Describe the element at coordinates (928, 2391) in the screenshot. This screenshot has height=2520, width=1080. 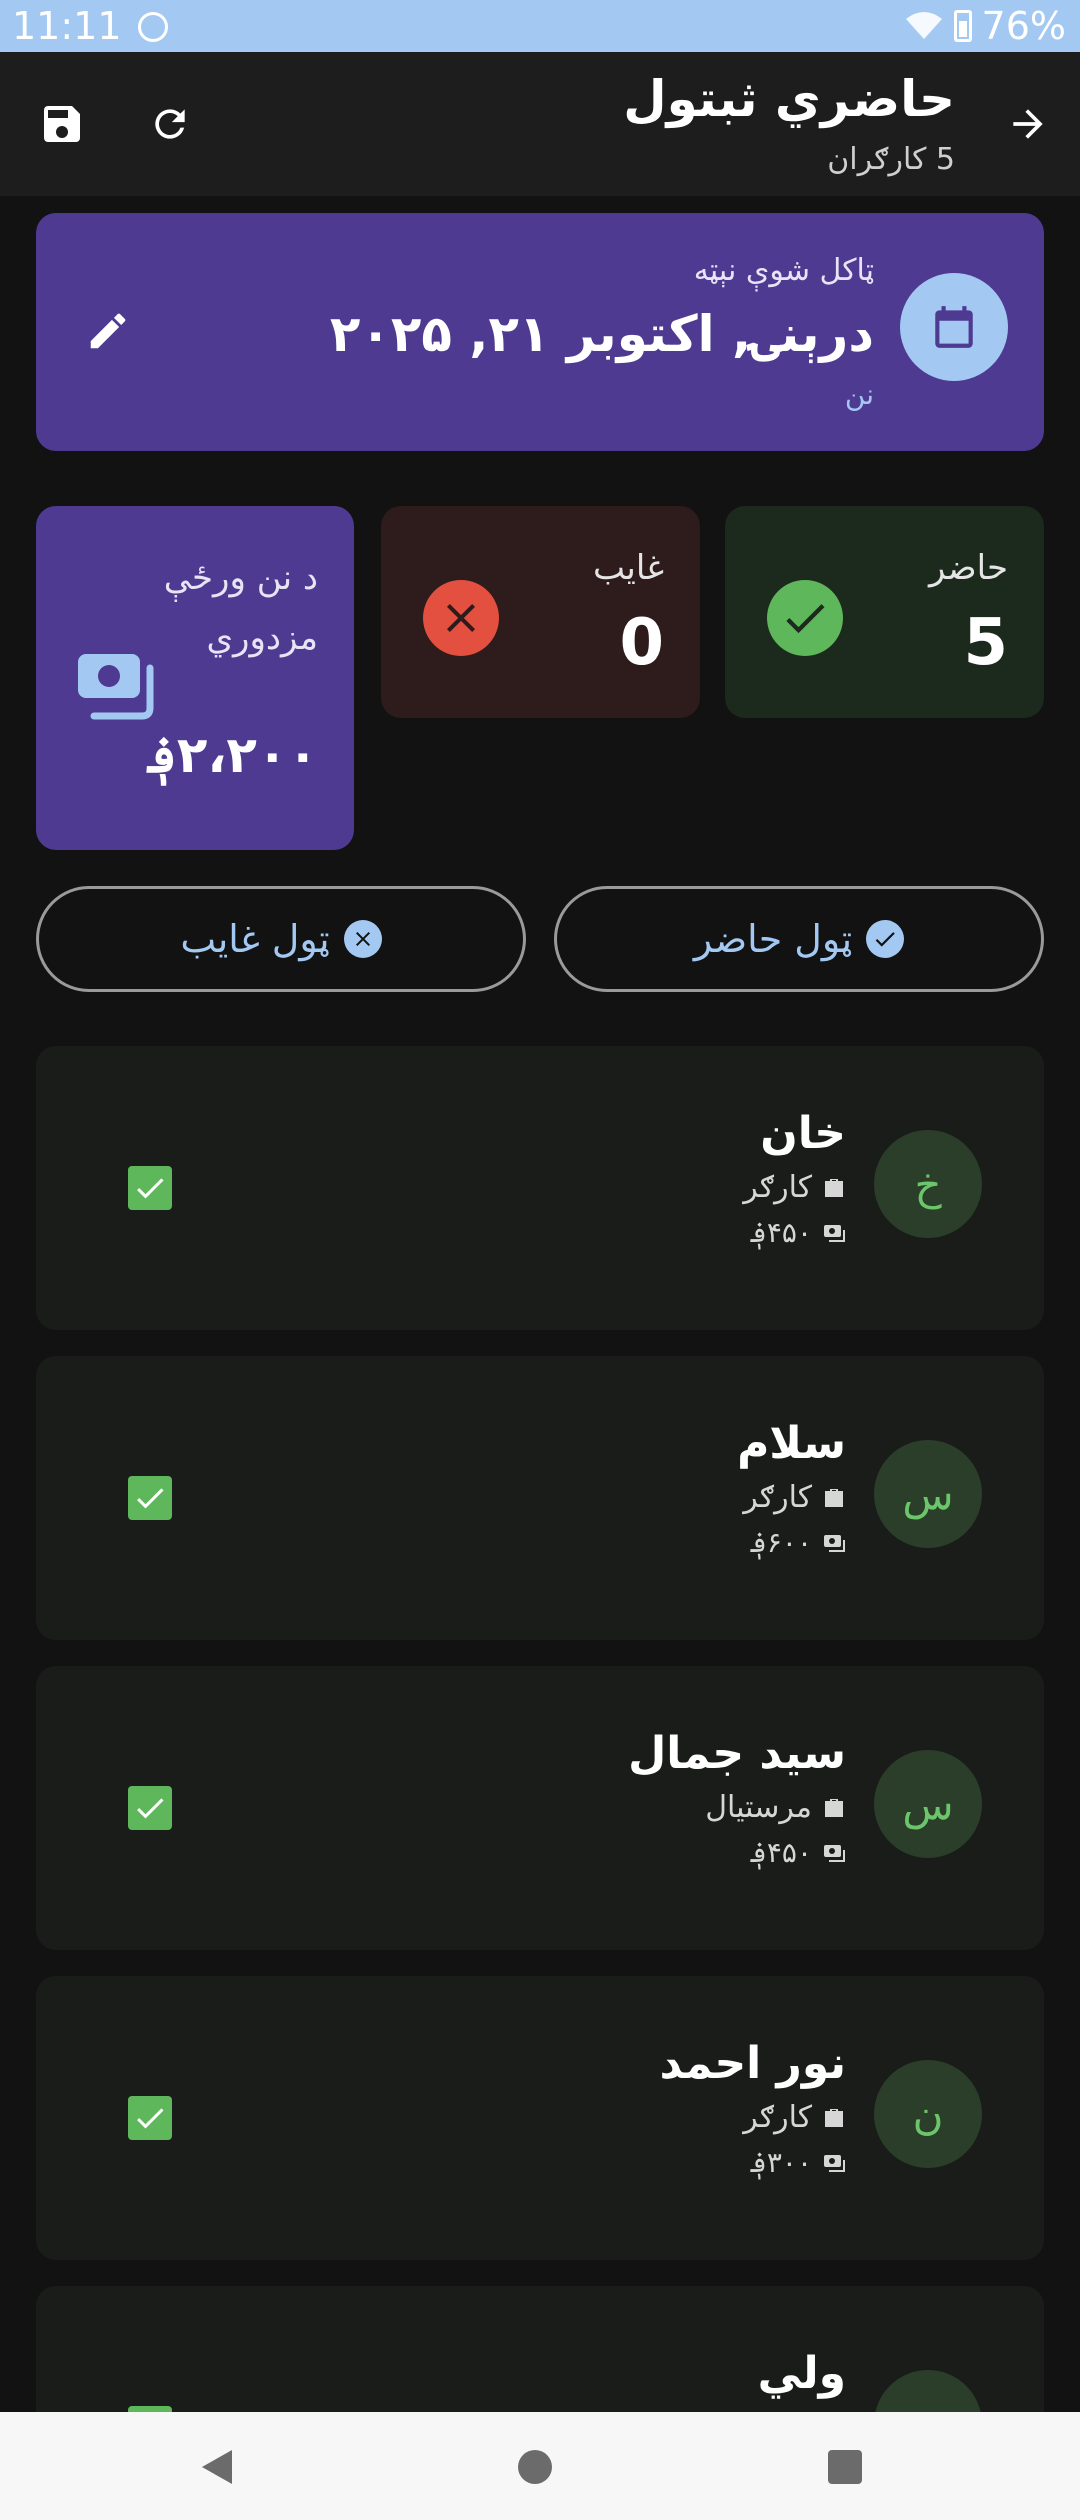
I see `avatar: و` at that location.